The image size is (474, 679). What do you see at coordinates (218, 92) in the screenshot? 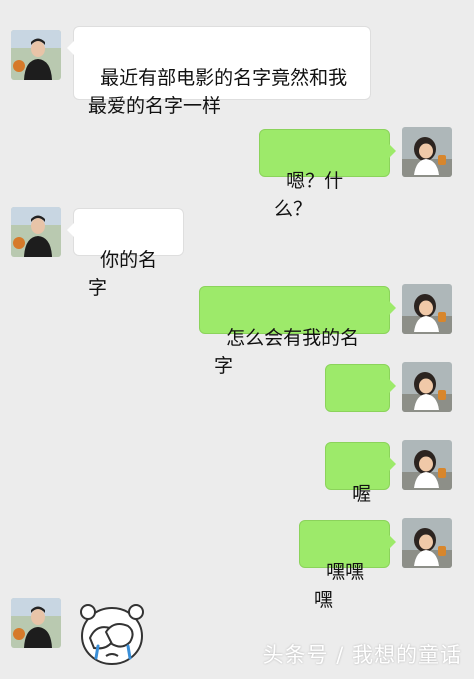
I see `message-text: 最近有部电影的名字竟然和我 最爱的名字一样` at bounding box center [218, 92].